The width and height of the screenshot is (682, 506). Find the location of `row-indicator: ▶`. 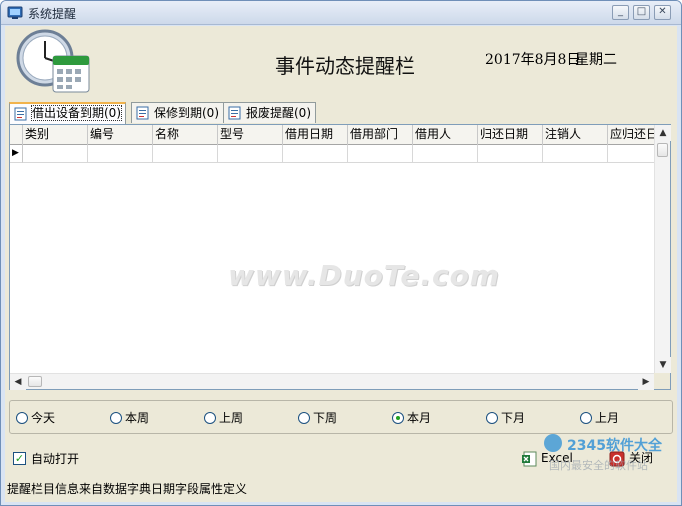

row-indicator: ▶ is located at coordinates (16, 154).